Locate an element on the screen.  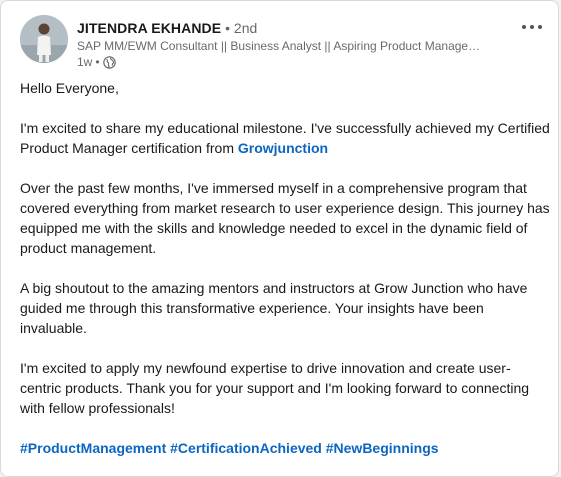
globe-icon is located at coordinates (109, 62).